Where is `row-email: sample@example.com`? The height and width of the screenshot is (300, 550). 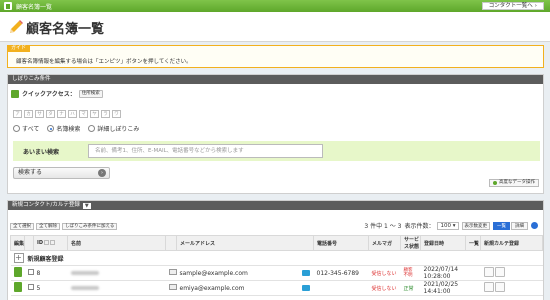
row-email: sample@example.com is located at coordinates (245, 273).